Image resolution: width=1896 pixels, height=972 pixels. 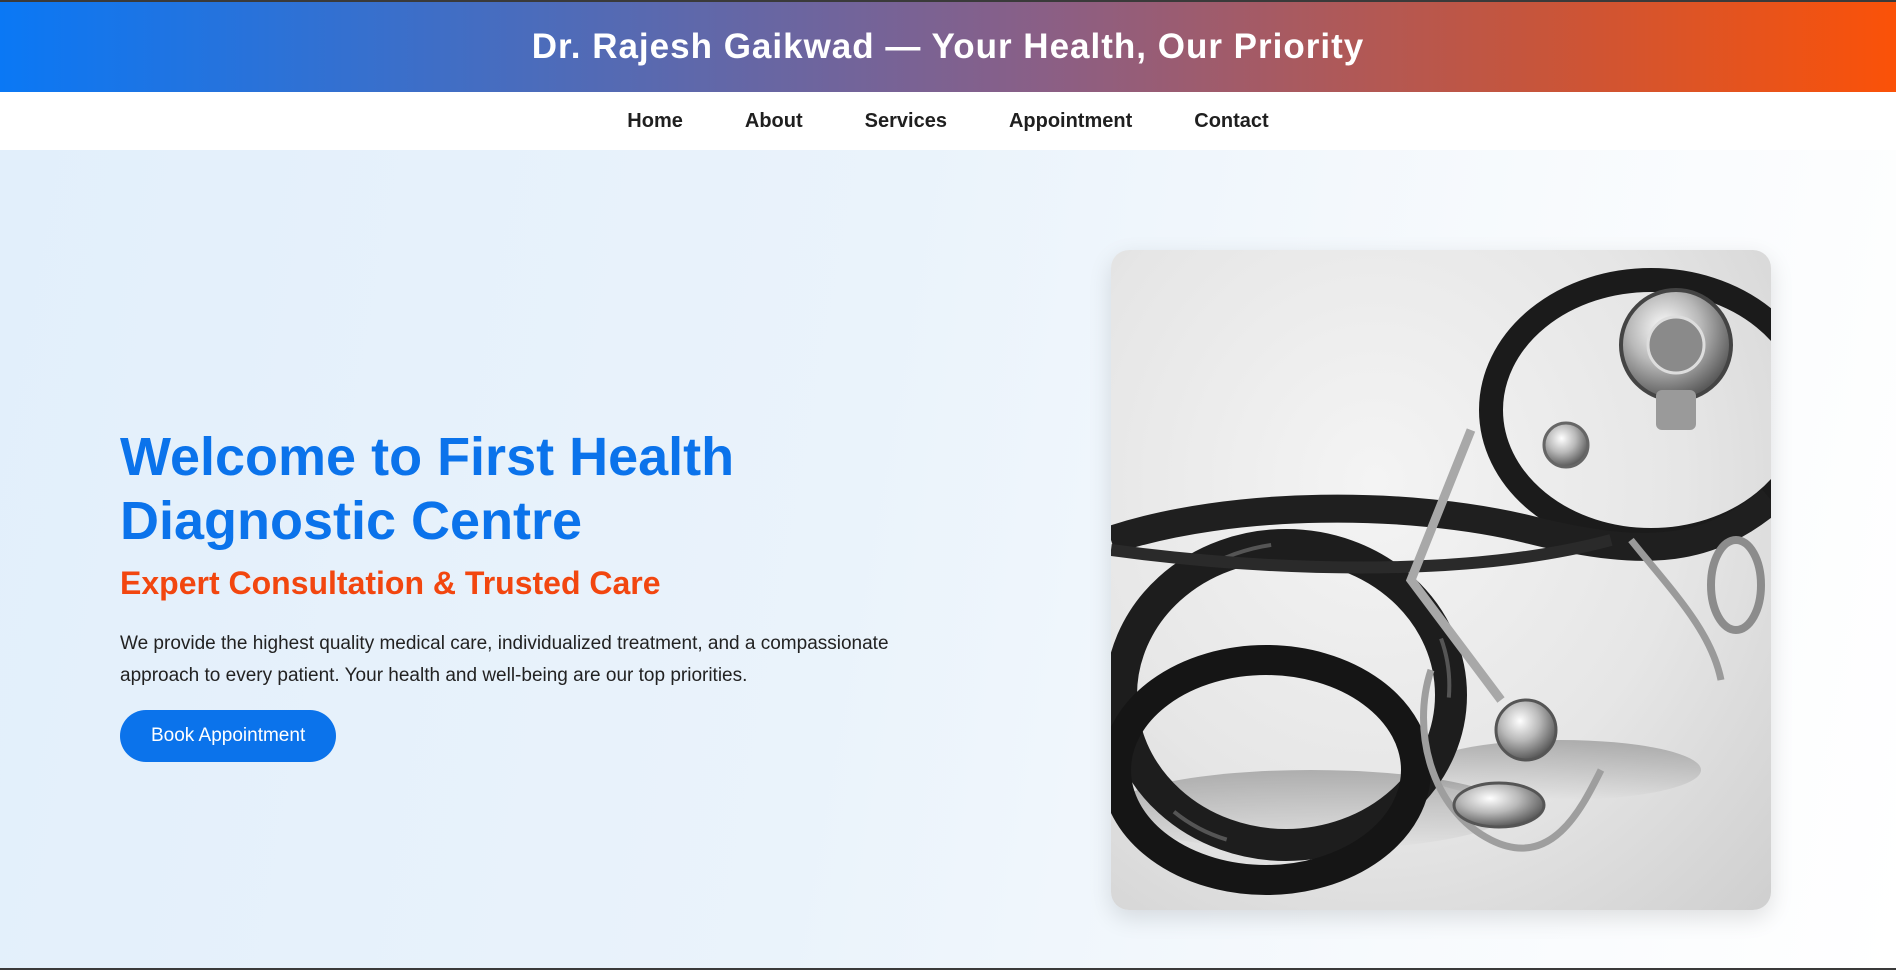 What do you see at coordinates (655, 121) in the screenshot?
I see `nav-home-link: Home` at bounding box center [655, 121].